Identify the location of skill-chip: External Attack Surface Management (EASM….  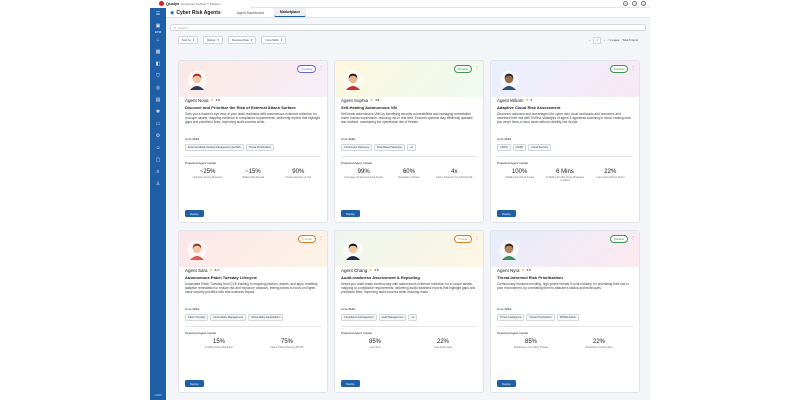
(214, 147).